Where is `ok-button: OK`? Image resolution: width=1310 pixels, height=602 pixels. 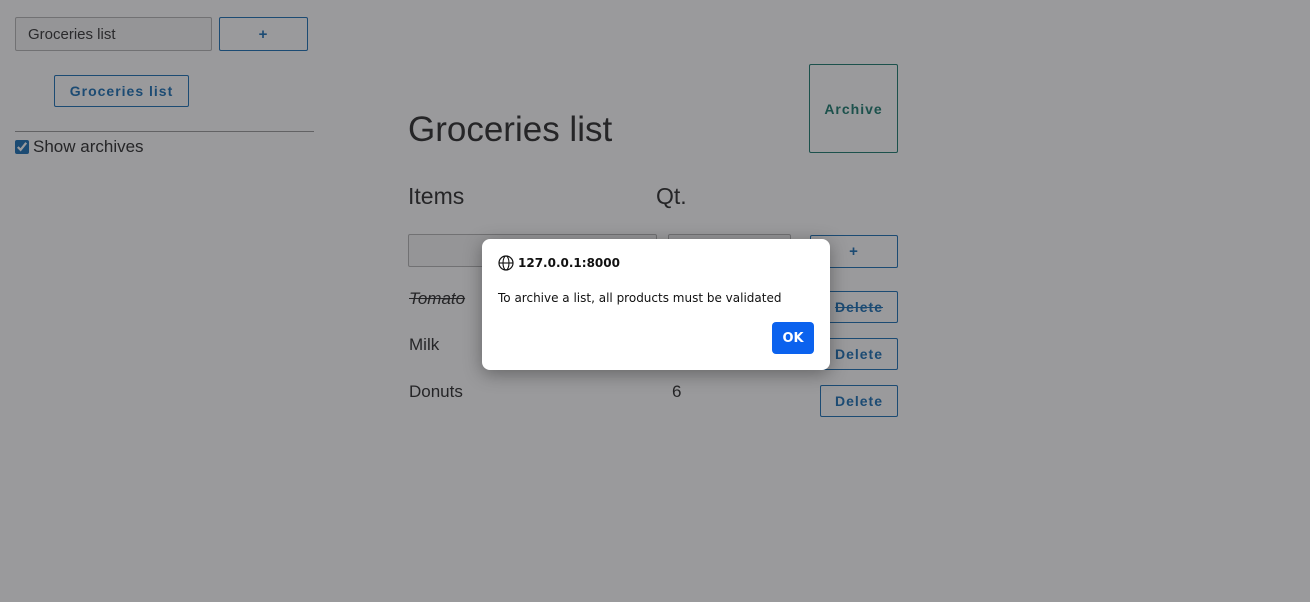
ok-button: OK is located at coordinates (793, 338).